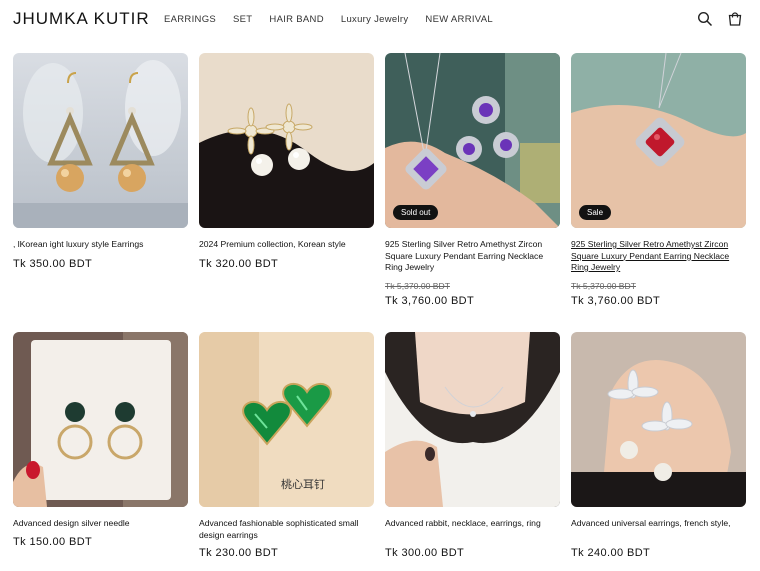 The width and height of the screenshot is (760, 571). I want to click on product-title: 2024 Premium collection, Korean style, so click(286, 245).